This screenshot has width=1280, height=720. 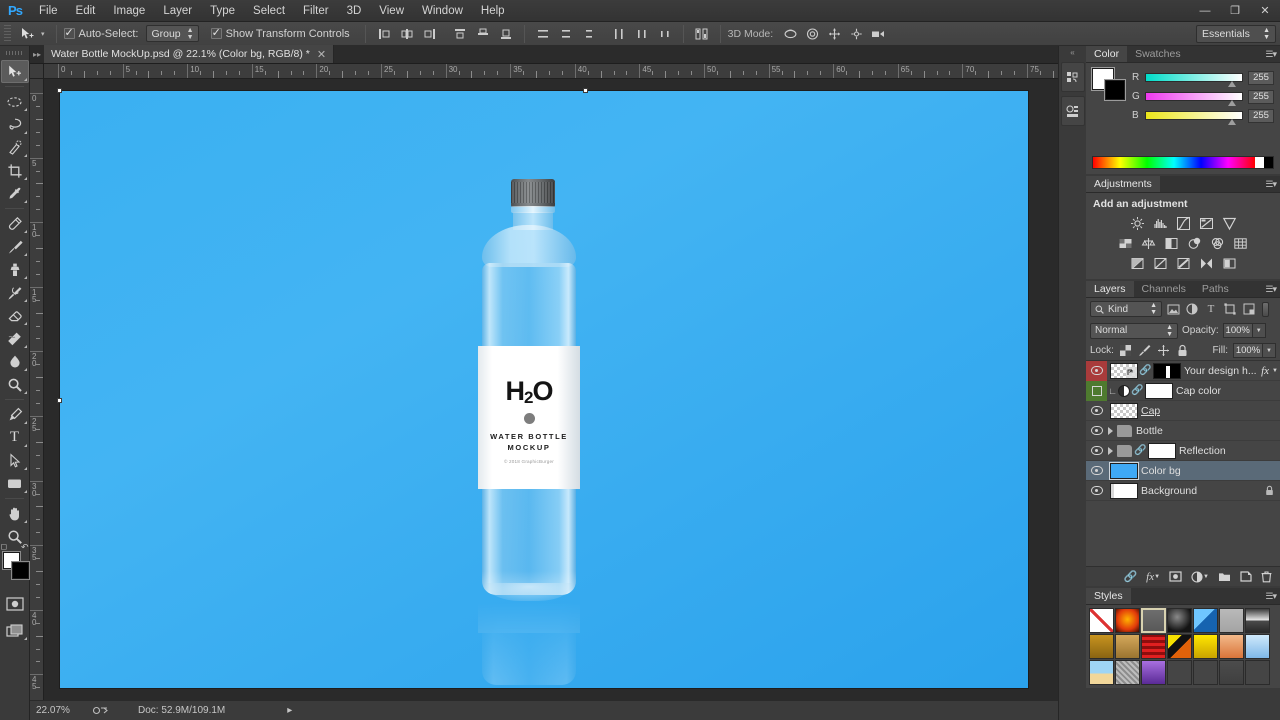 I want to click on rectangle-tool, so click(x=15, y=483).